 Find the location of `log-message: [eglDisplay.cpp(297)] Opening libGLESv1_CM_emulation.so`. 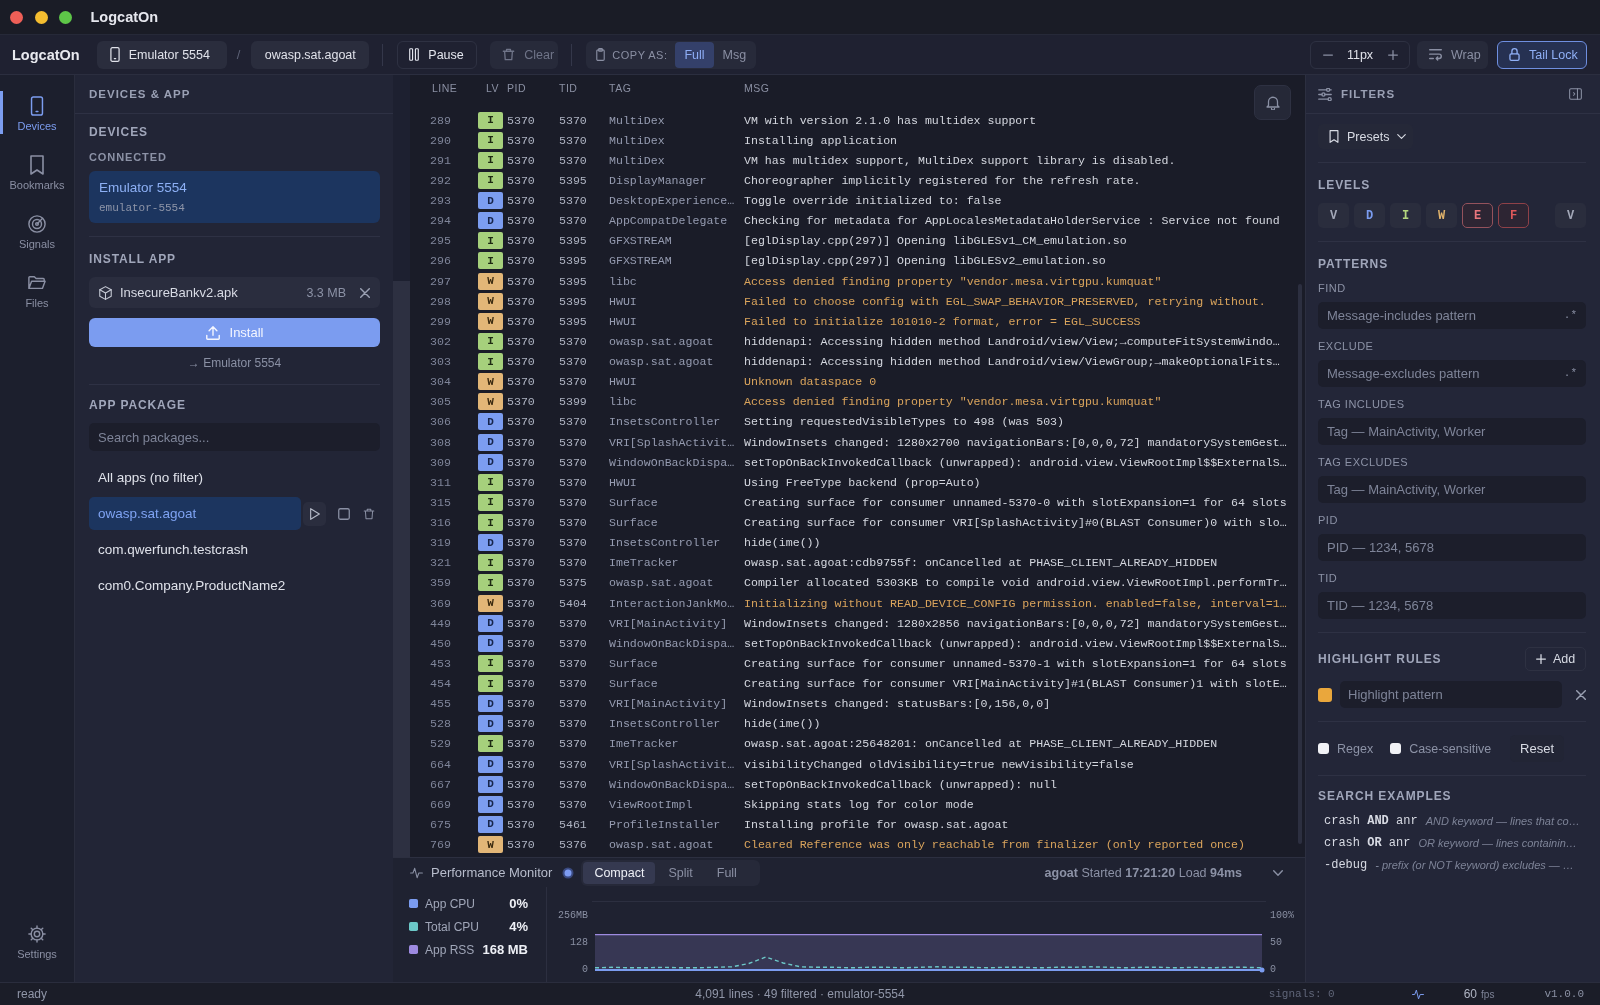

log-message: [eglDisplay.cpp(297)] Opening libGLESv1_CM_emulation.so is located at coordinates (936, 241).